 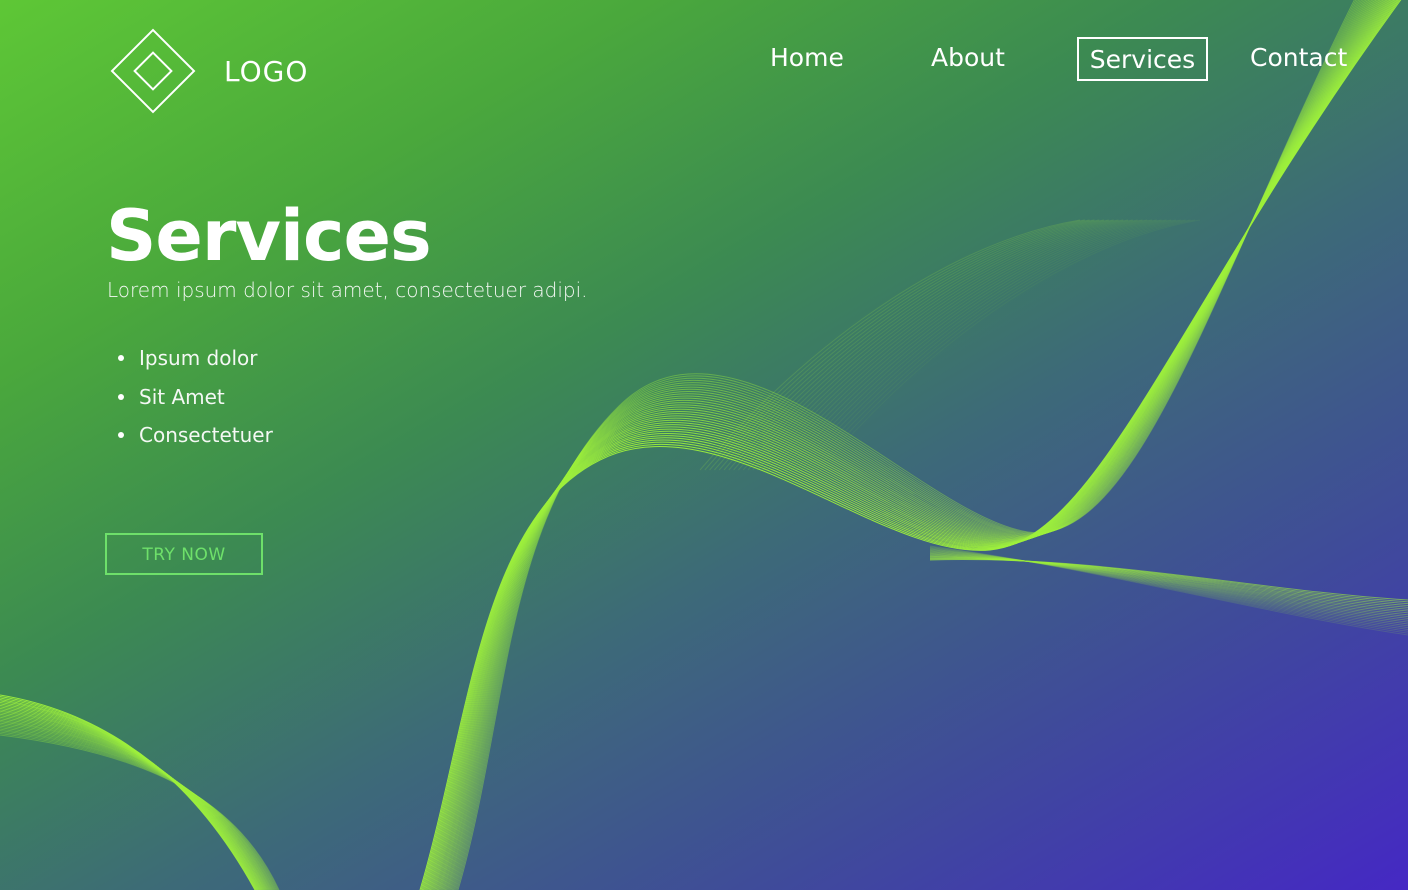 What do you see at coordinates (807, 59) in the screenshot?
I see `nav-item-home: Home` at bounding box center [807, 59].